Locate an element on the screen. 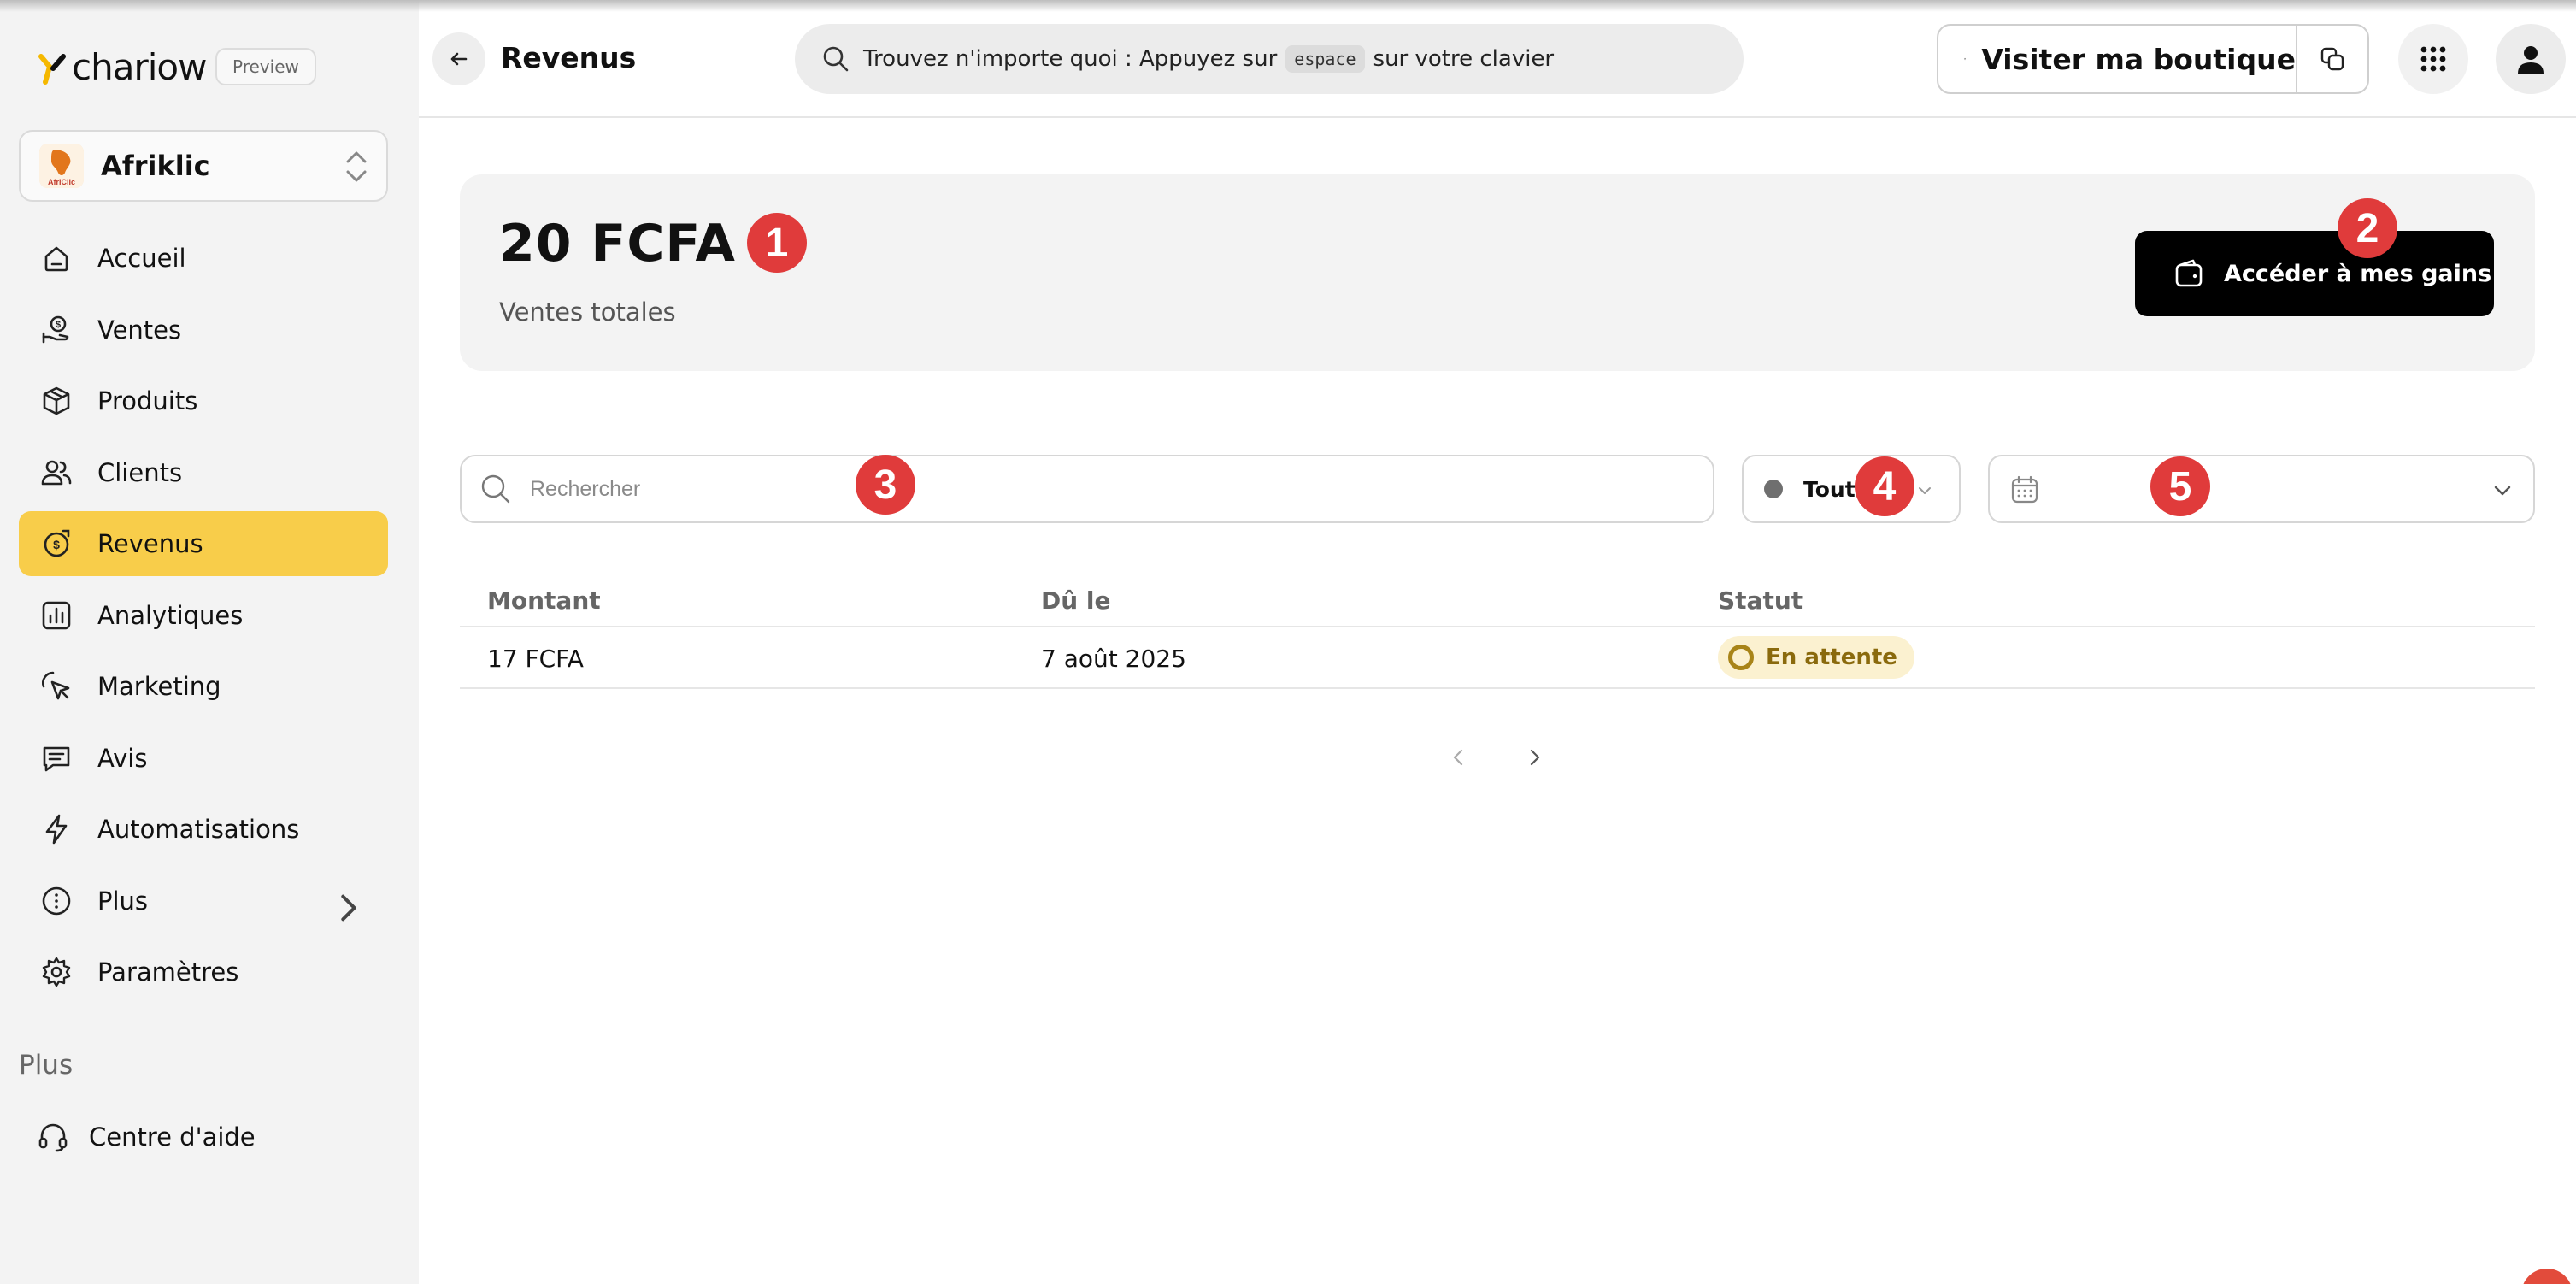 The width and height of the screenshot is (2576, 1284). sidebar-item-label: Automatisations is located at coordinates (198, 829).